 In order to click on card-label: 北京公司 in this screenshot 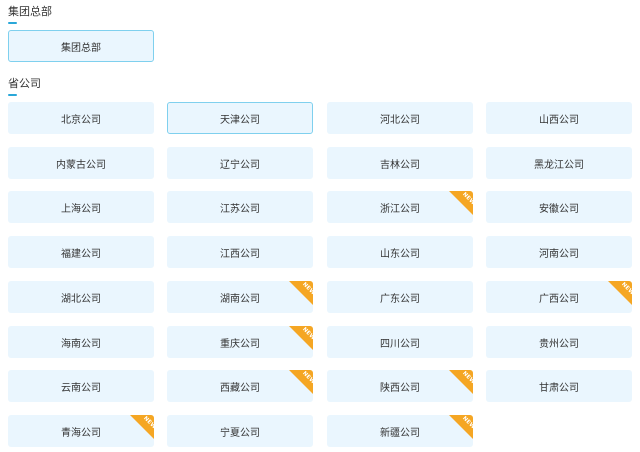, I will do `click(81, 120)`.